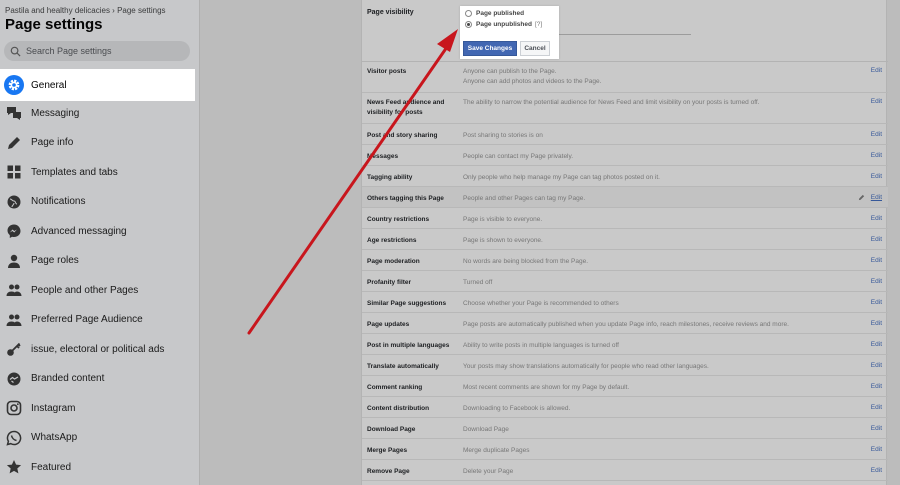 The height and width of the screenshot is (485, 900). I want to click on table-row: Merge Pages Merge duplicate Pages Edit, so click(625, 449).